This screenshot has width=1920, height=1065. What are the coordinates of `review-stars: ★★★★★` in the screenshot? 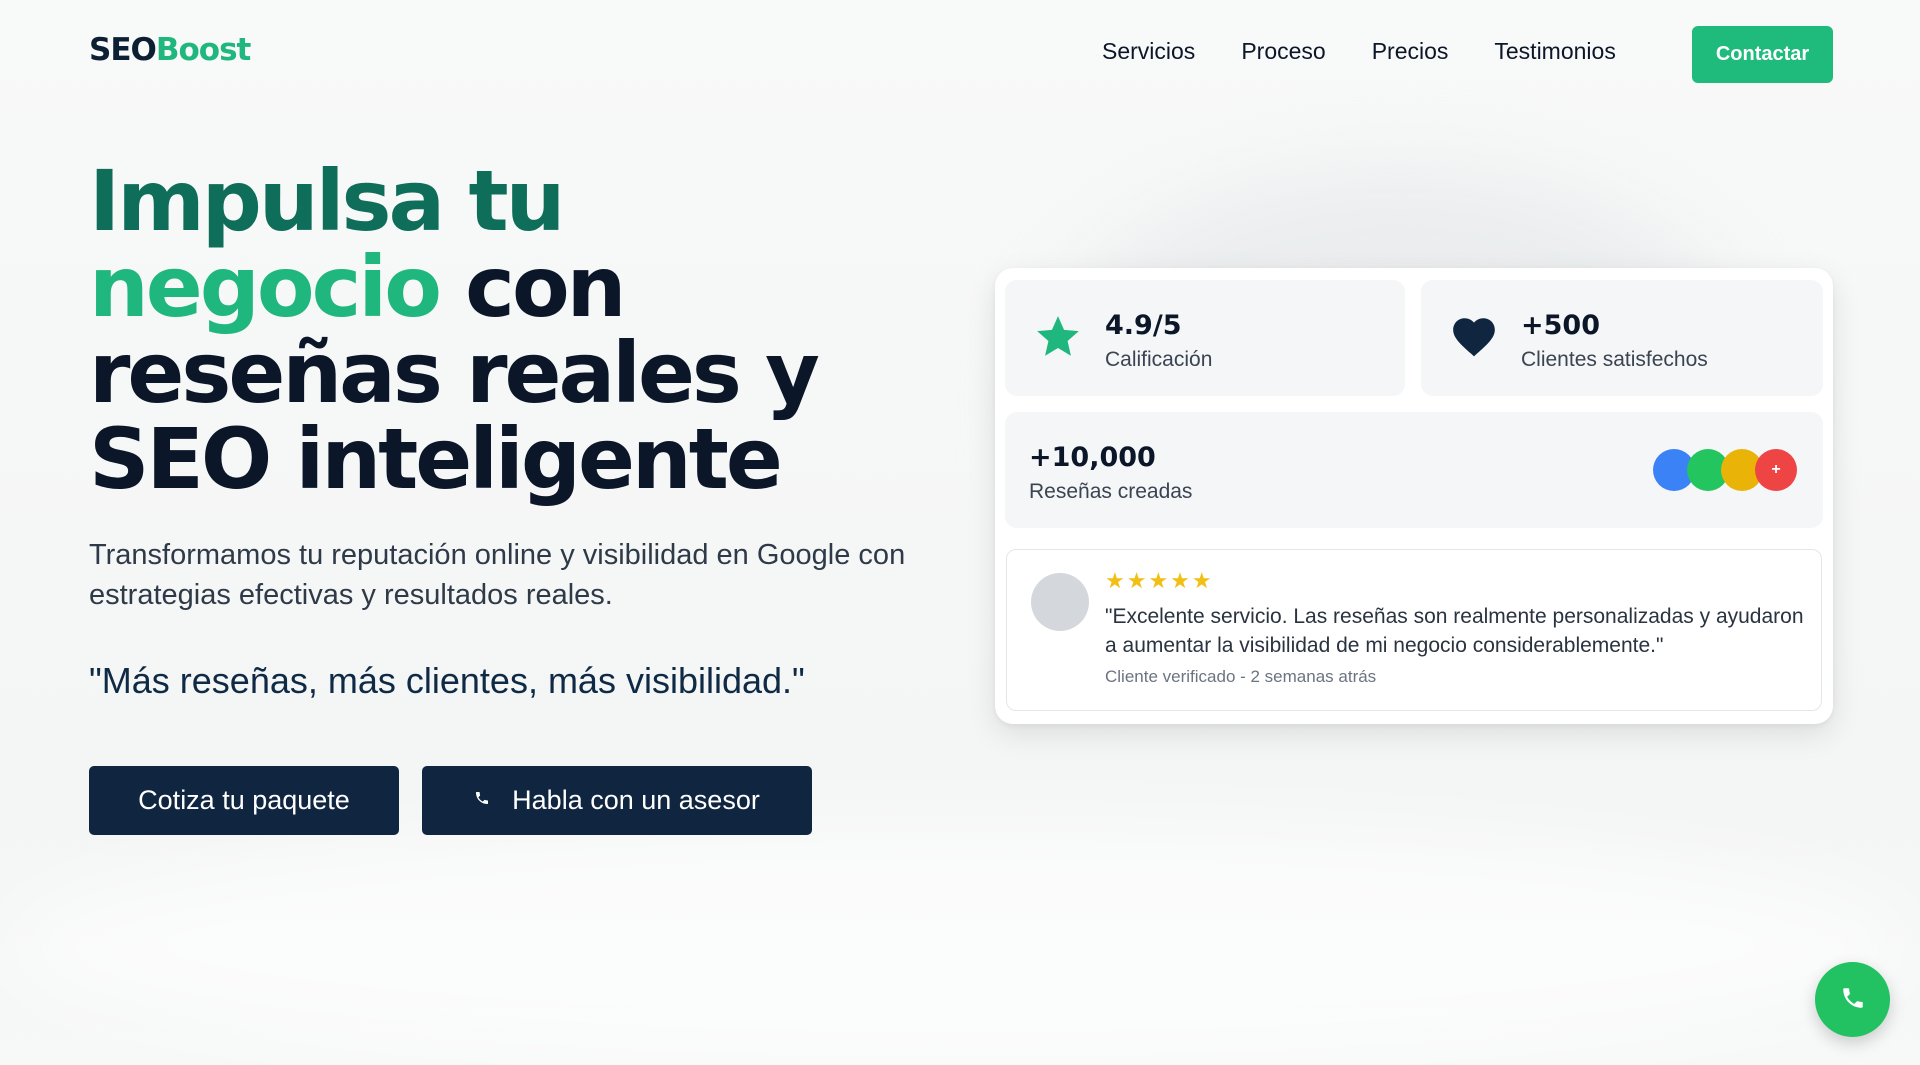 It's located at (1159, 580).